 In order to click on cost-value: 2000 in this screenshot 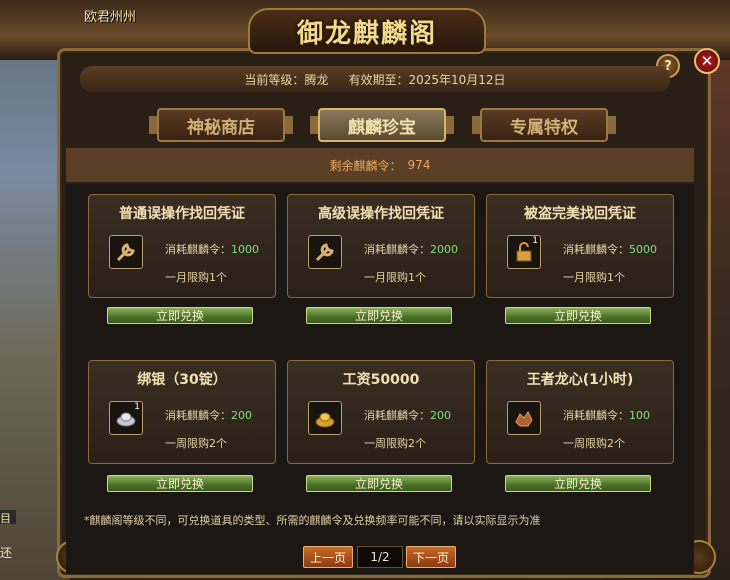, I will do `click(444, 249)`.